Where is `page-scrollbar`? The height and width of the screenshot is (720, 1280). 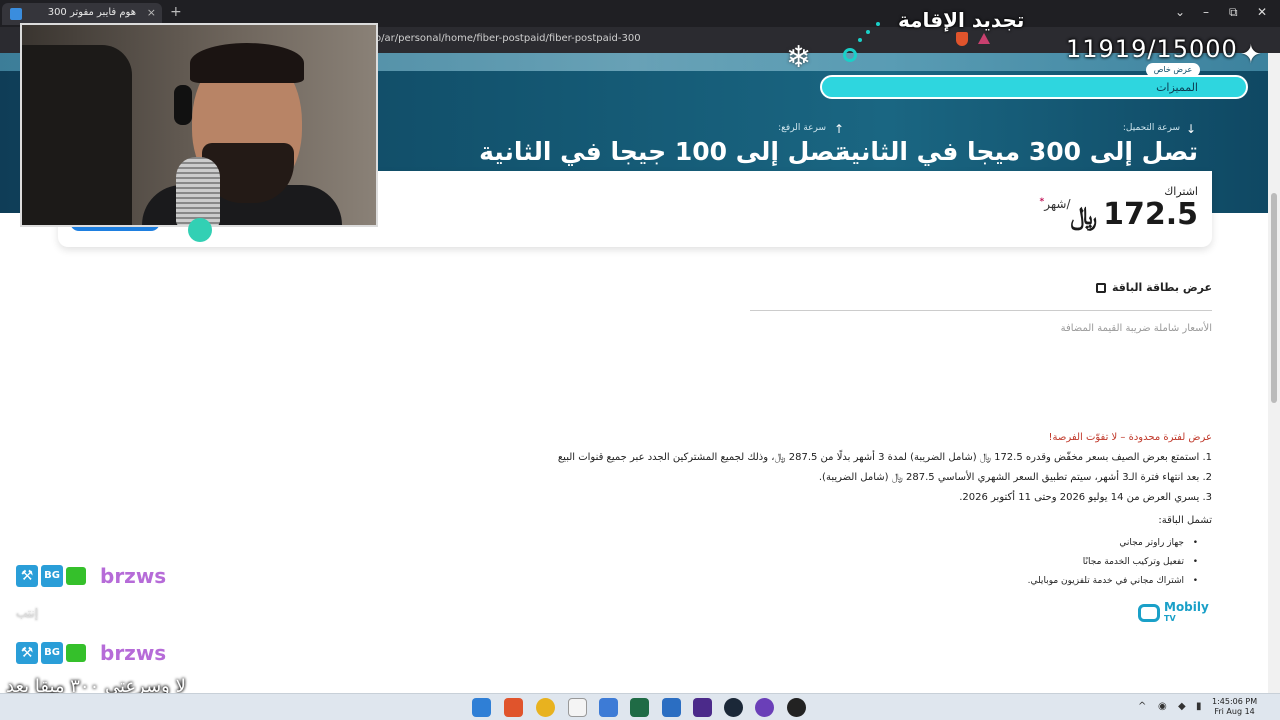
page-scrollbar is located at coordinates (1274, 373).